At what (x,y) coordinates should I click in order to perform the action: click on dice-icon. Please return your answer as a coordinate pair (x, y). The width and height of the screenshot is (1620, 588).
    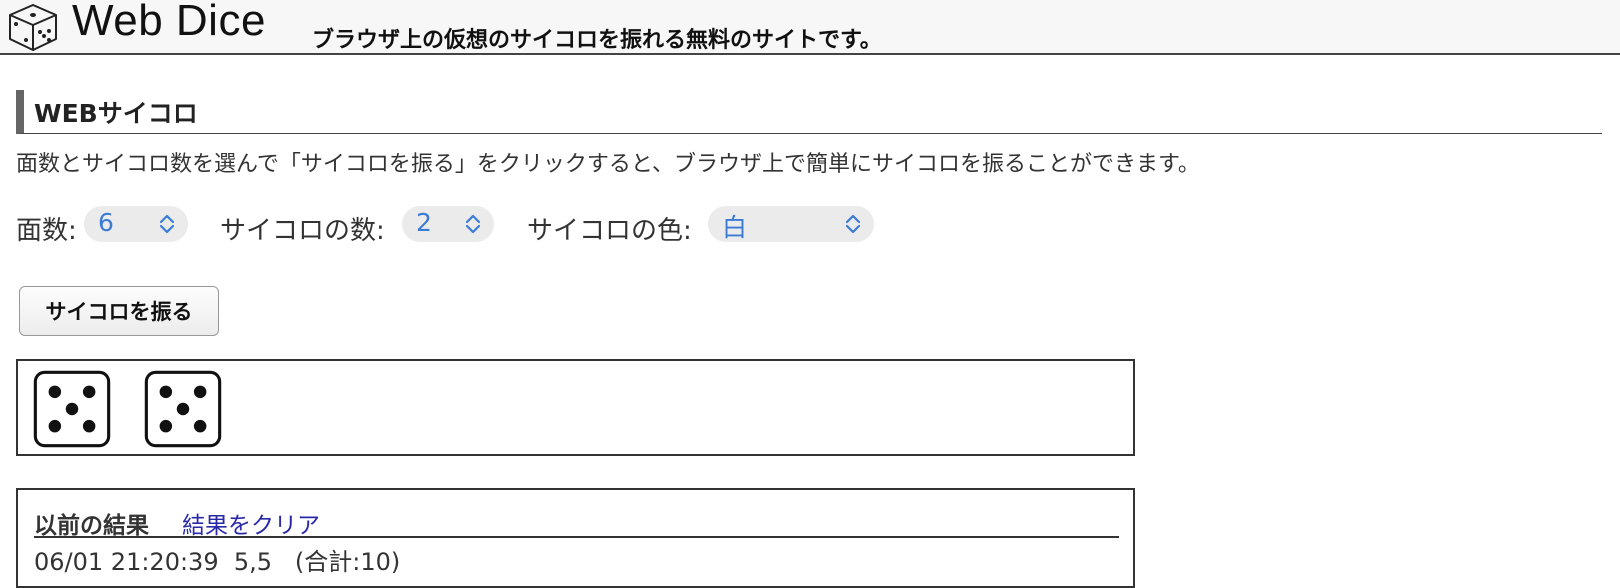
    Looking at the image, I should click on (33, 27).